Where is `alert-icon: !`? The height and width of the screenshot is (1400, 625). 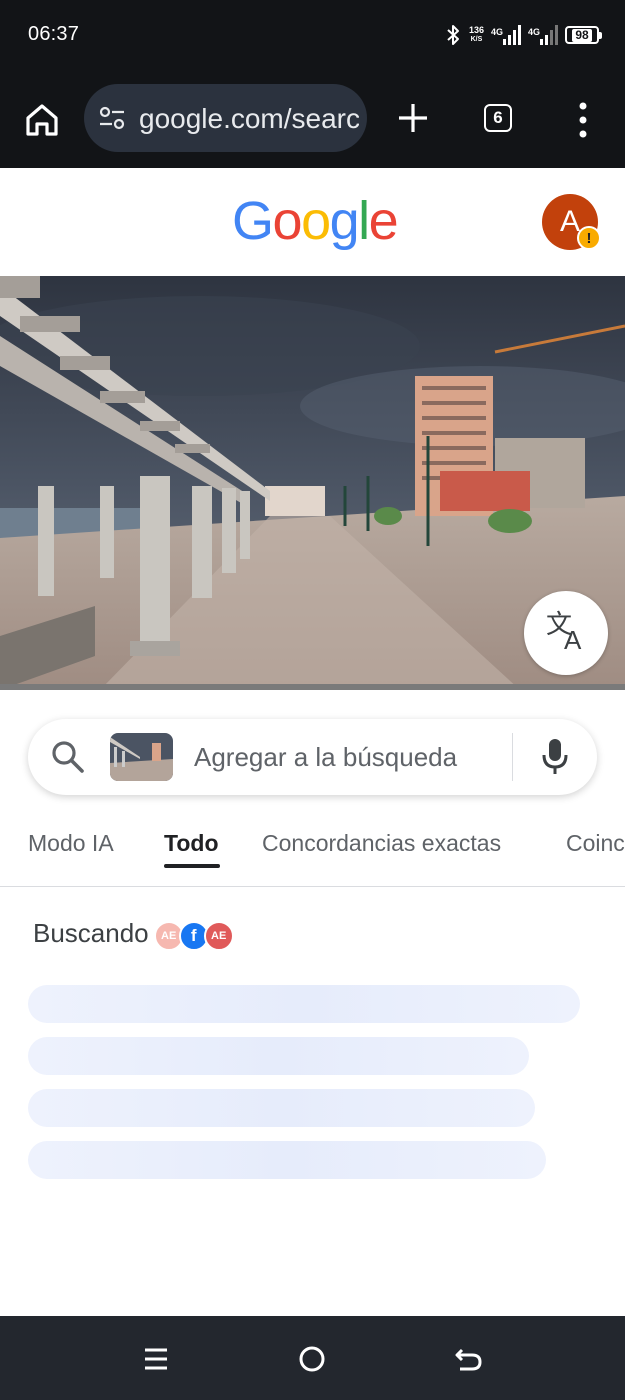 alert-icon: ! is located at coordinates (589, 238).